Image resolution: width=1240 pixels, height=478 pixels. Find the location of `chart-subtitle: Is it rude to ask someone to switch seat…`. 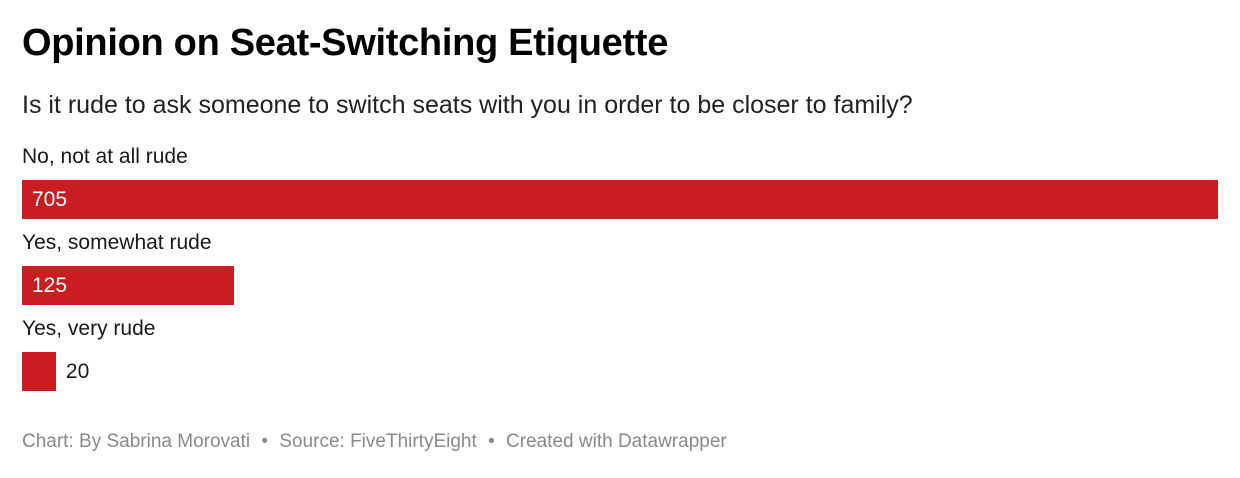

chart-subtitle: Is it rude to ask someone to switch seat… is located at coordinates (467, 105).